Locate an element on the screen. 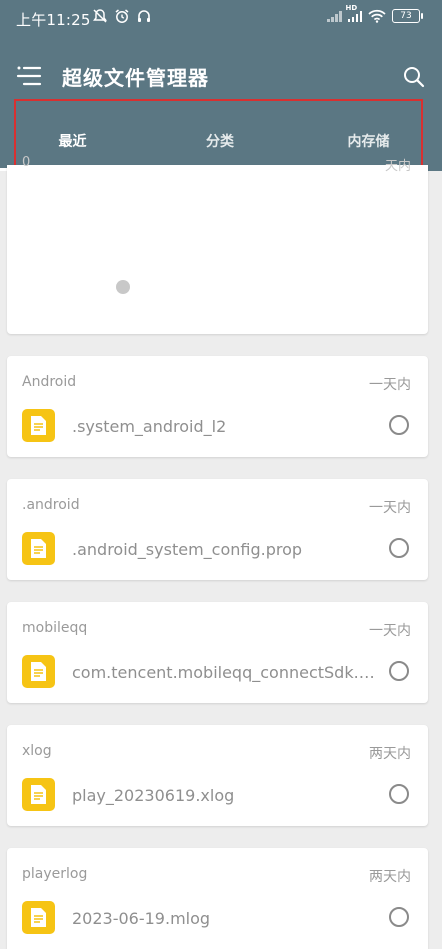 The width and height of the screenshot is (442, 949). file-name: play_20230619.xlog is located at coordinates (153, 795).